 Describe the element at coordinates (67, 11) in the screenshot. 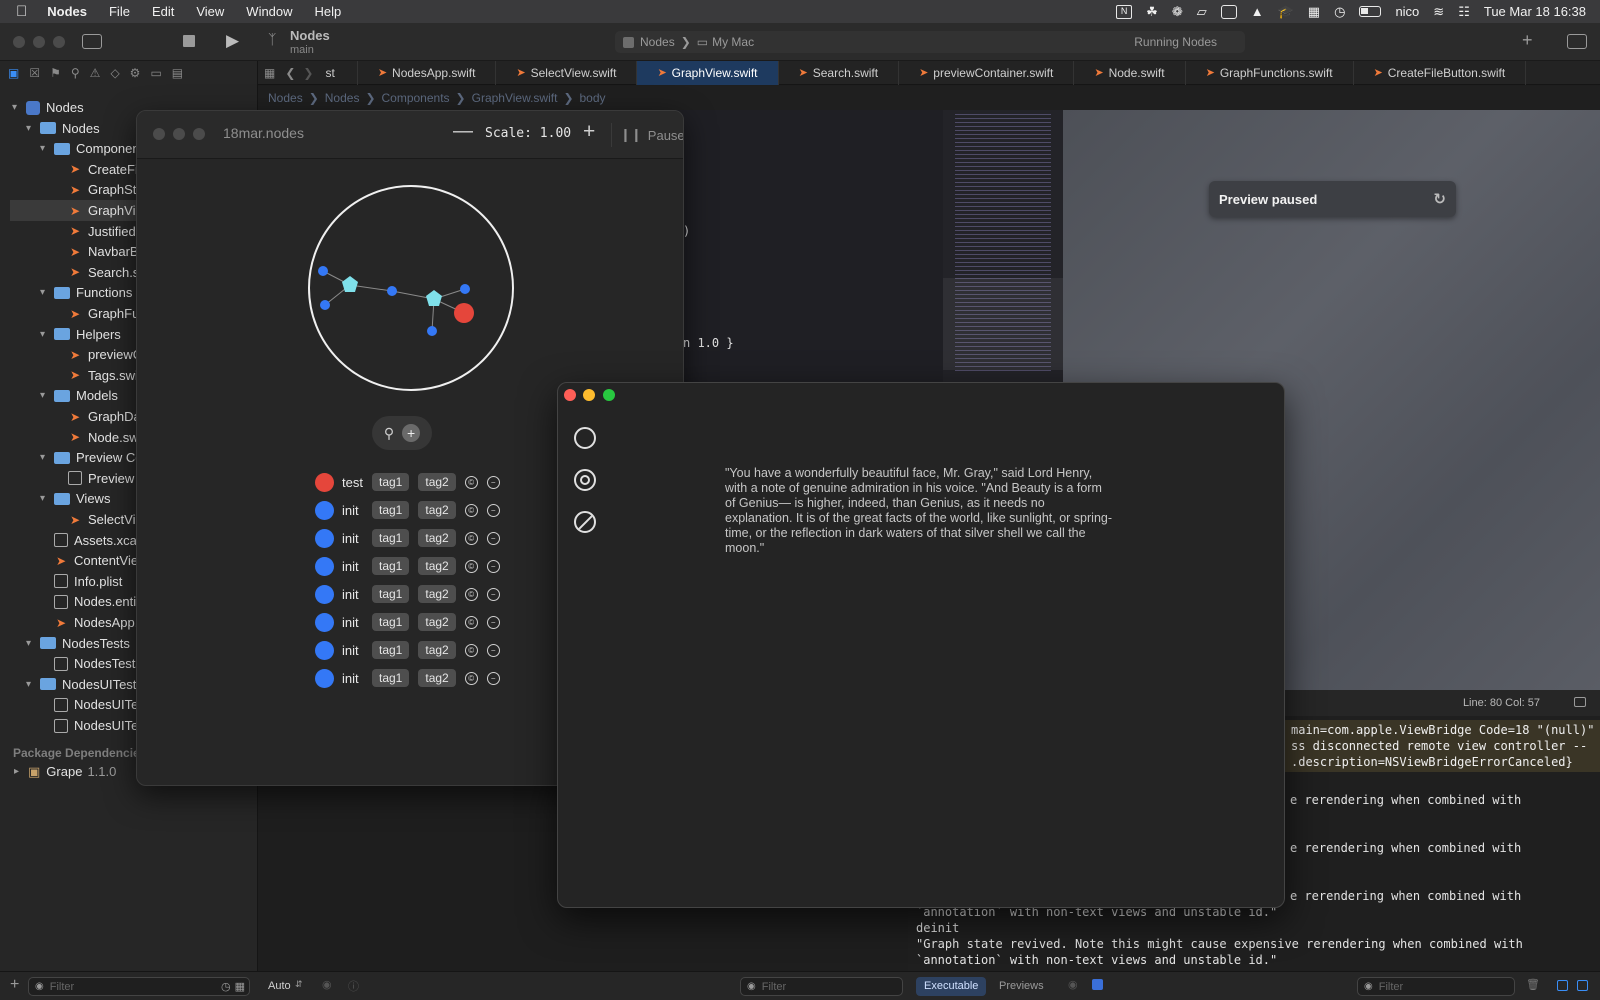

I see `menu-app-name: Nodes` at that location.